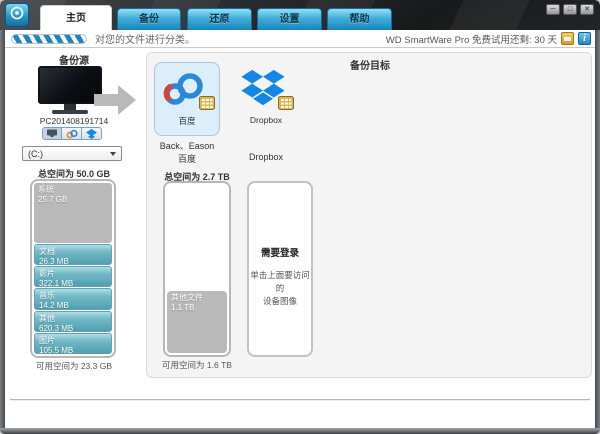 Image resolution: width=600 pixels, height=434 pixels. Describe the element at coordinates (587, 9) in the screenshot. I see `close-button: ✕` at that location.